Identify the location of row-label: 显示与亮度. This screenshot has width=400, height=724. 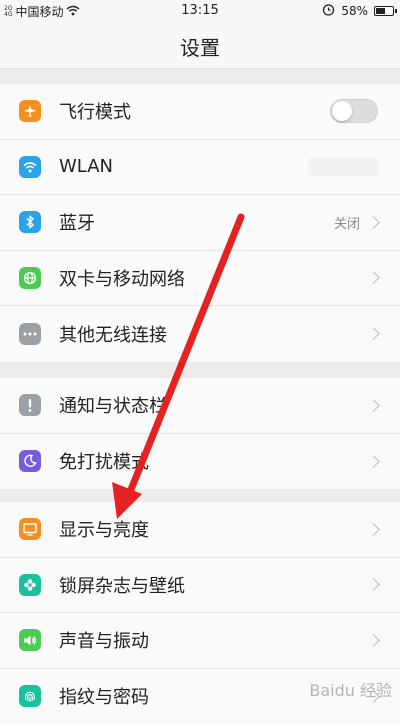
(104, 529).